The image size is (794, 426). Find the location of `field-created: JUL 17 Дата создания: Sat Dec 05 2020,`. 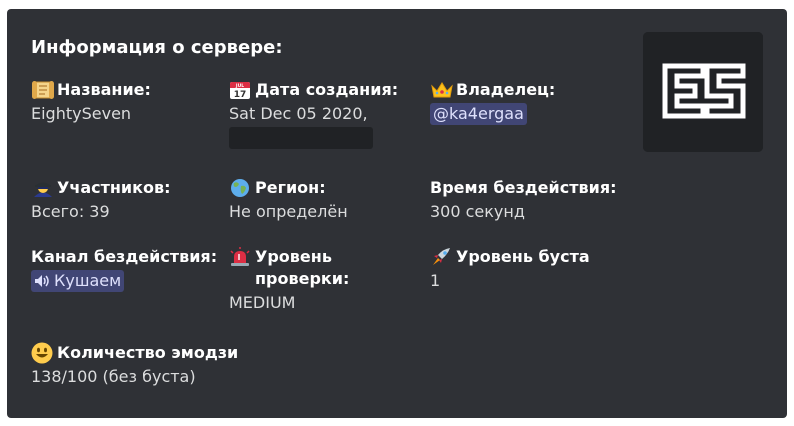

field-created: JUL 17 Дата создания: Sat Dec 05 2020, is located at coordinates (313, 114).